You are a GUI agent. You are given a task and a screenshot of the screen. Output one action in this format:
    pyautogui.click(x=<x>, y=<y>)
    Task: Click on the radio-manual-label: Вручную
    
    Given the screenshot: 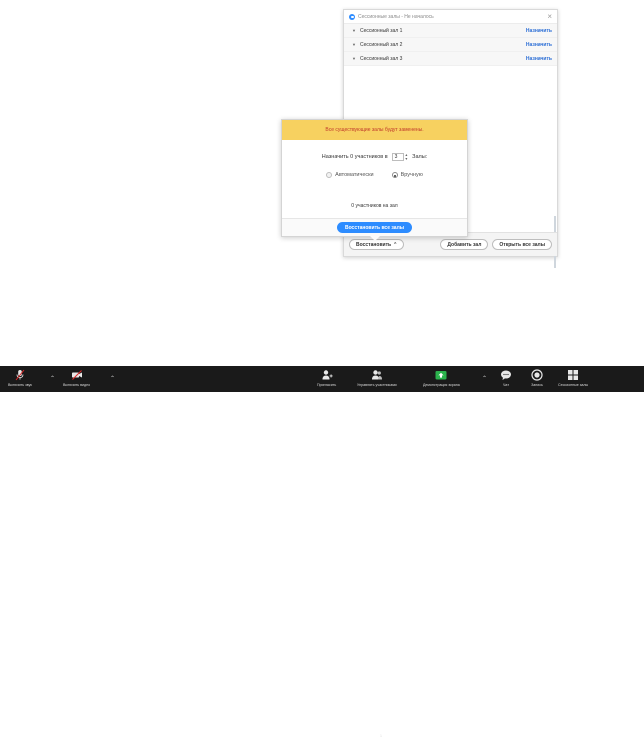 What is the action you would take?
    pyautogui.click(x=411, y=175)
    